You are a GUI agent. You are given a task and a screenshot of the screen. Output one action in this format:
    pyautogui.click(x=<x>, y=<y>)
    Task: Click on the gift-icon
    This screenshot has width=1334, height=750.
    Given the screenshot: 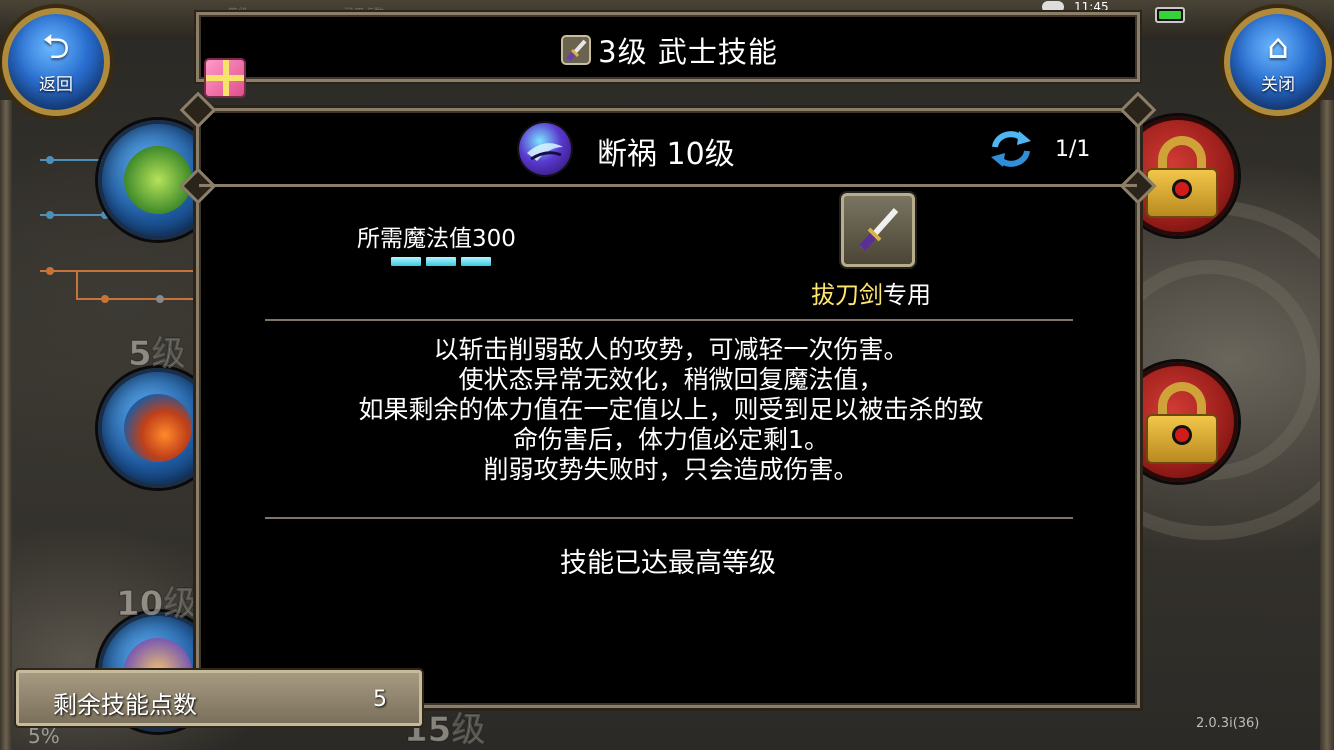 What is the action you would take?
    pyautogui.click(x=225, y=78)
    